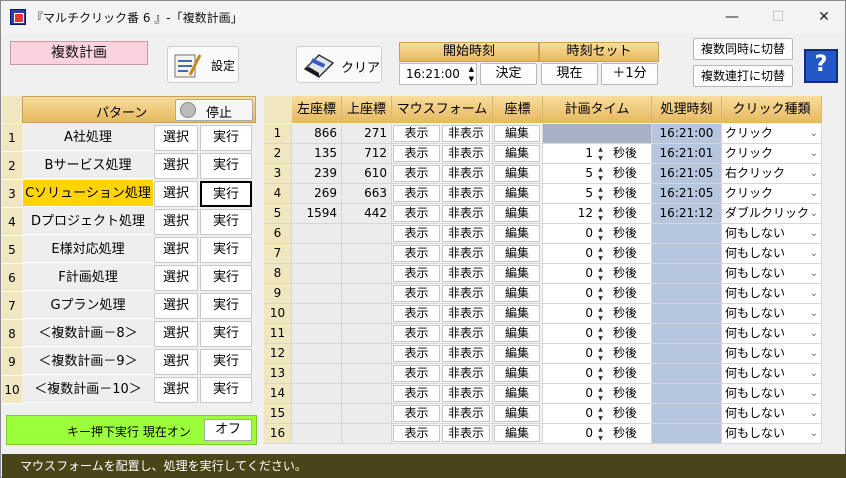  I want to click on click-type-select: クリック ⌄, so click(772, 154).